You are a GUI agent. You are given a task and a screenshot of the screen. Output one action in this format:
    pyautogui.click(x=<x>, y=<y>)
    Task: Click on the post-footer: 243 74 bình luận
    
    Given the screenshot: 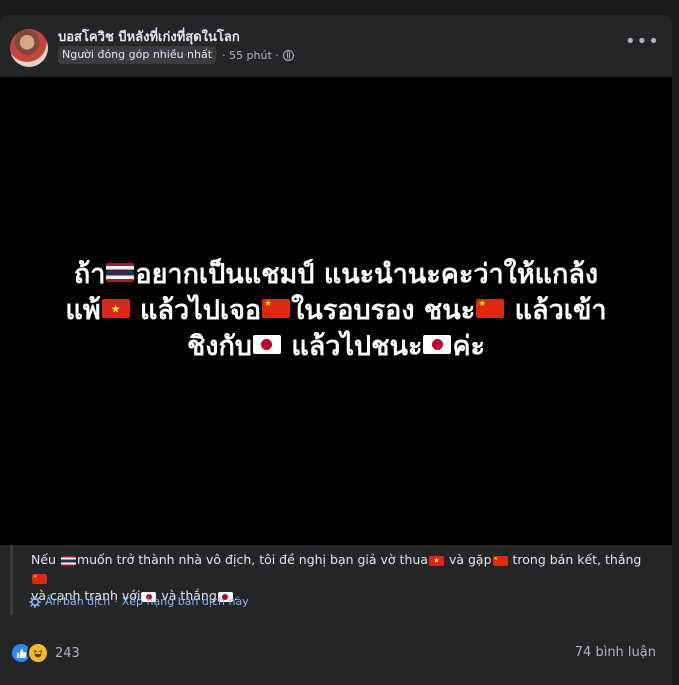 What is the action you would take?
    pyautogui.click(x=336, y=653)
    